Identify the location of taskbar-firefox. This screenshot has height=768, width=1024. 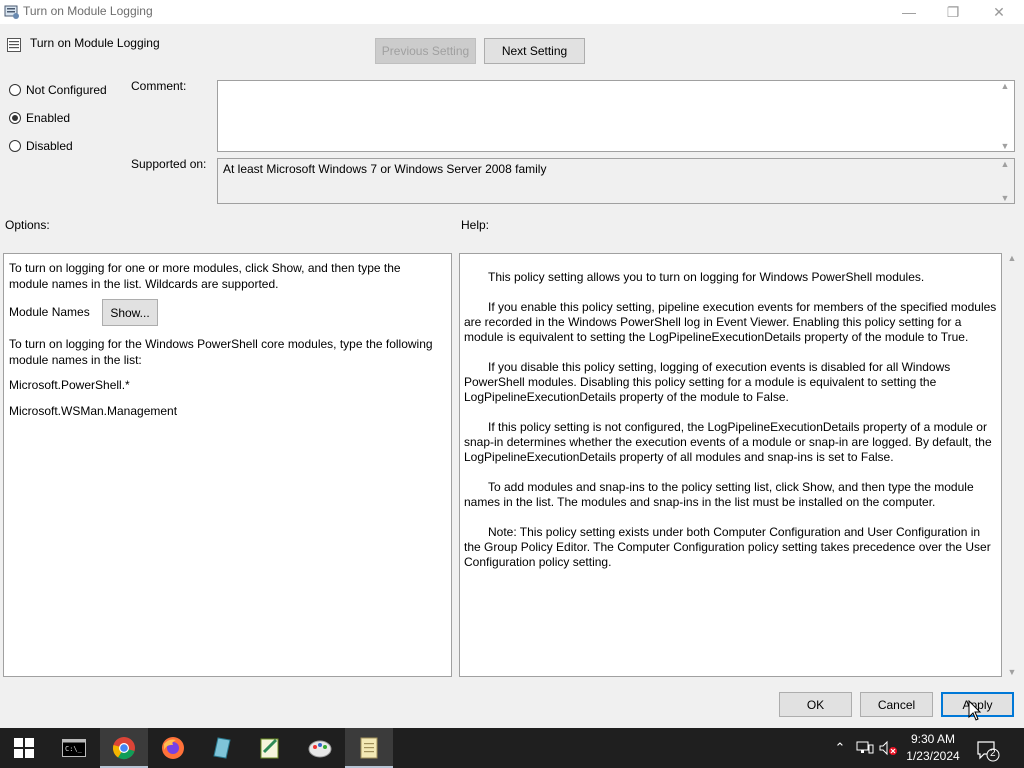
(173, 748).